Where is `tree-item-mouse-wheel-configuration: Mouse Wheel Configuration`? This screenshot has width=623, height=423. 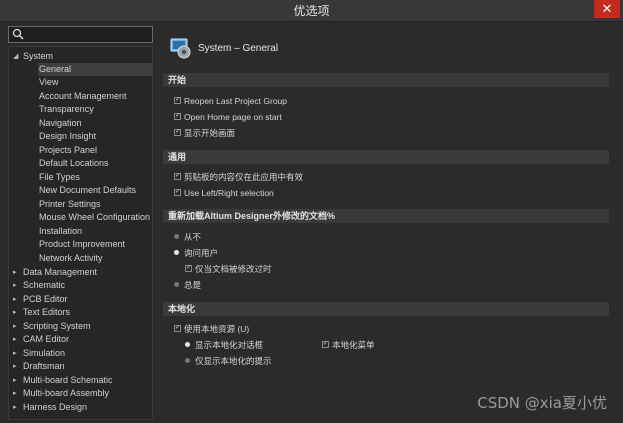
tree-item-mouse-wheel-configuration: Mouse Wheel Configuration is located at coordinates (95, 217).